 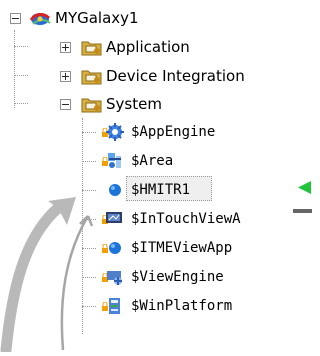 I want to click on tree-child-label: $WinPlatform, so click(x=182, y=306).